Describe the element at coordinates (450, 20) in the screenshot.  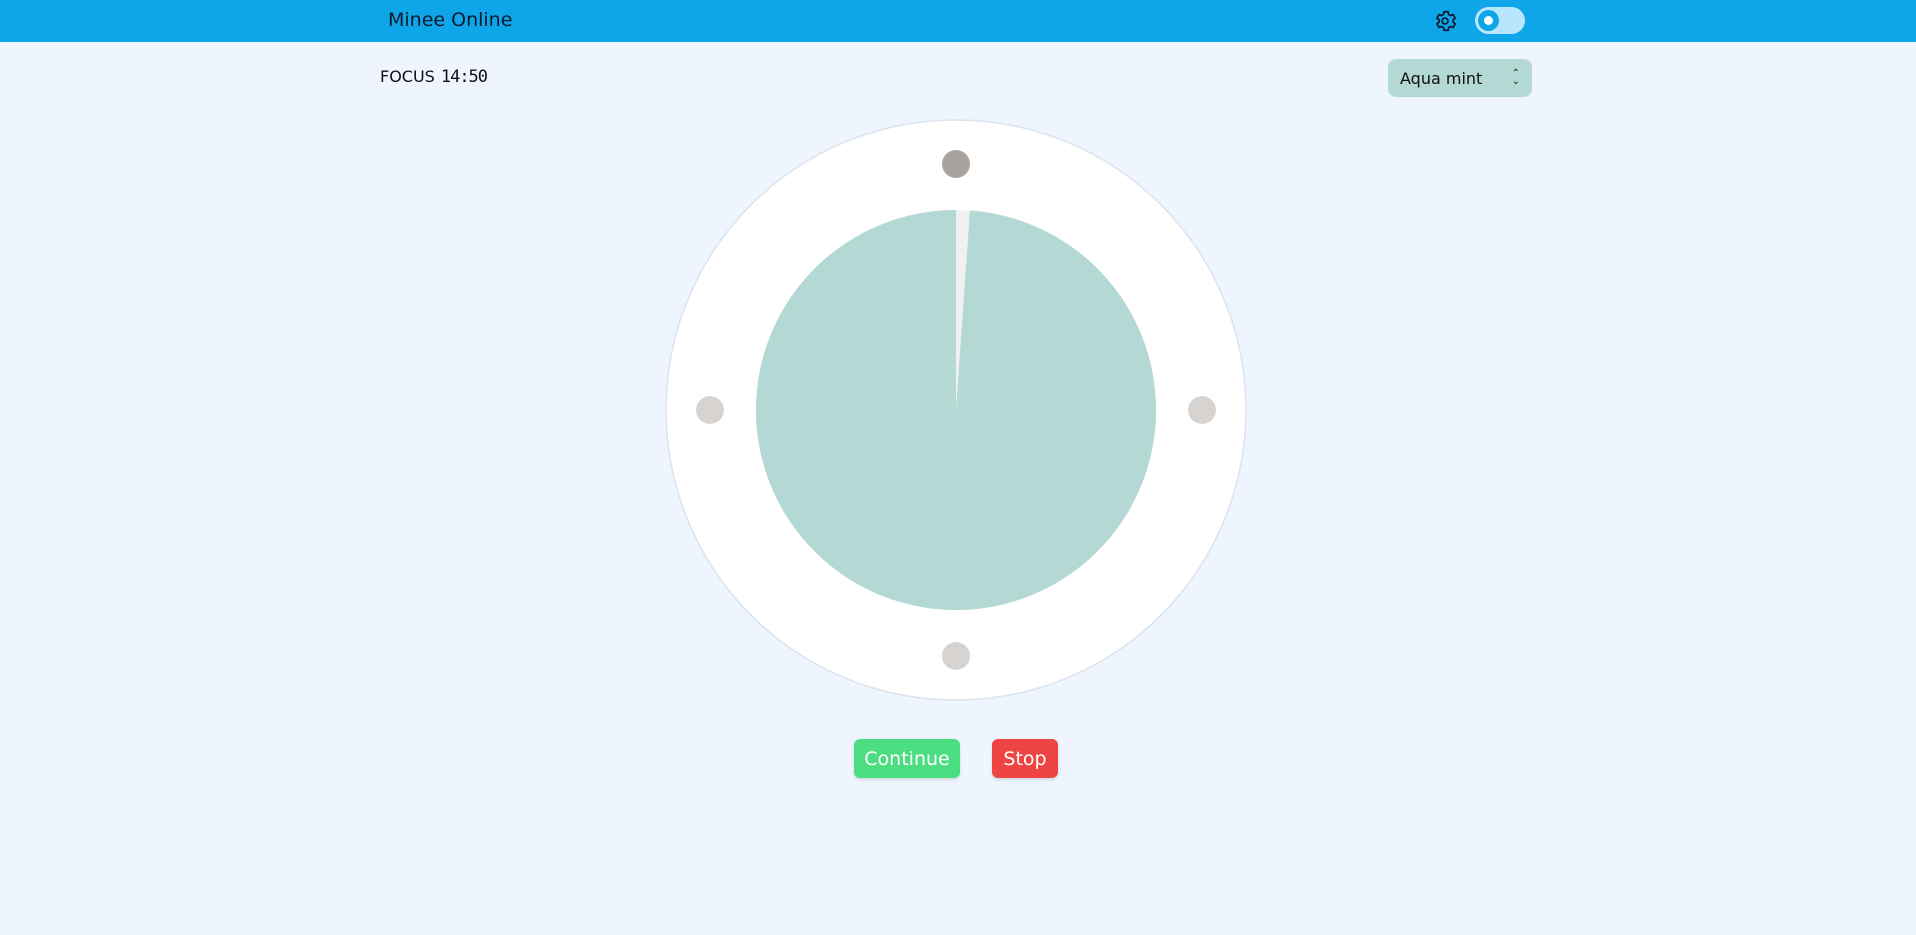
I see `app-title: Minee Online` at that location.